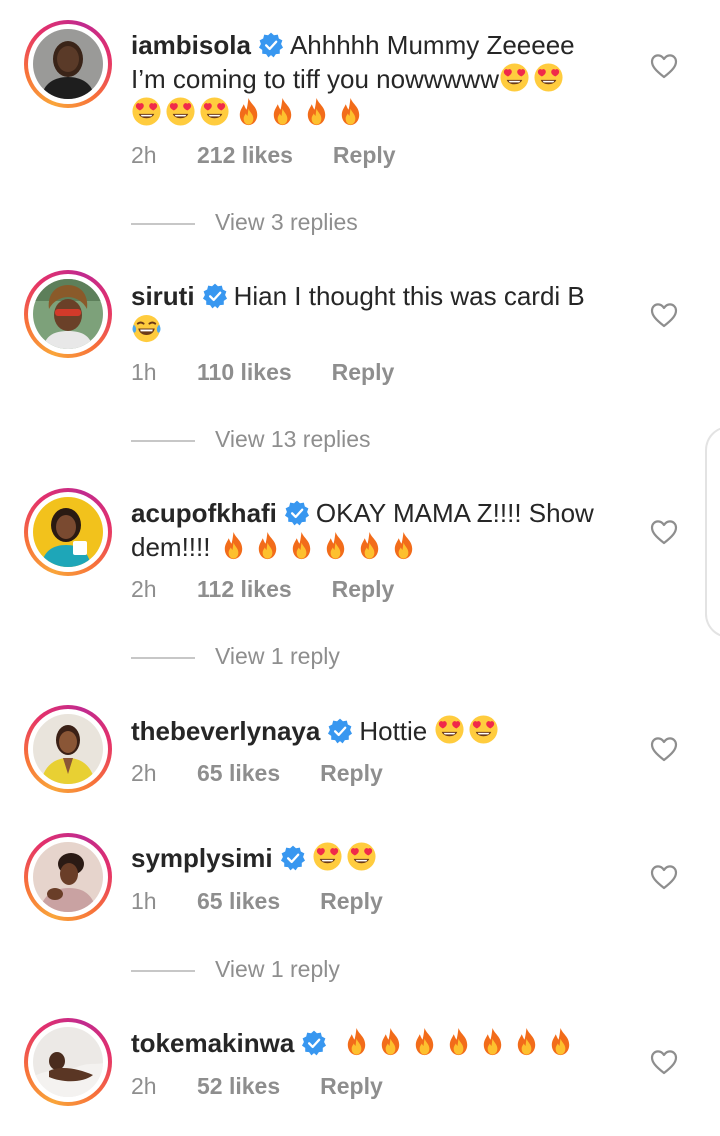  What do you see at coordinates (393, 731) in the screenshot?
I see `comment-text: Hottie` at bounding box center [393, 731].